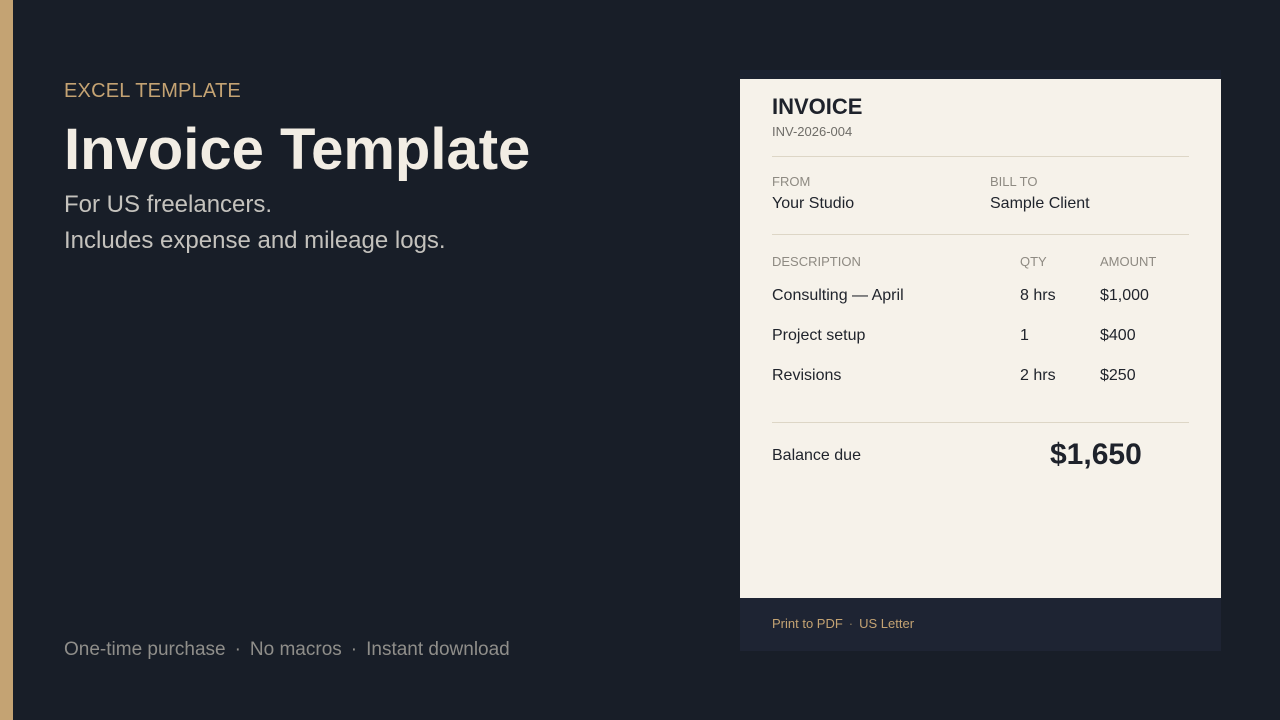 This screenshot has width=1280, height=720. What do you see at coordinates (1014, 181) in the screenshot?
I see `bill-to-label: BILL TO` at bounding box center [1014, 181].